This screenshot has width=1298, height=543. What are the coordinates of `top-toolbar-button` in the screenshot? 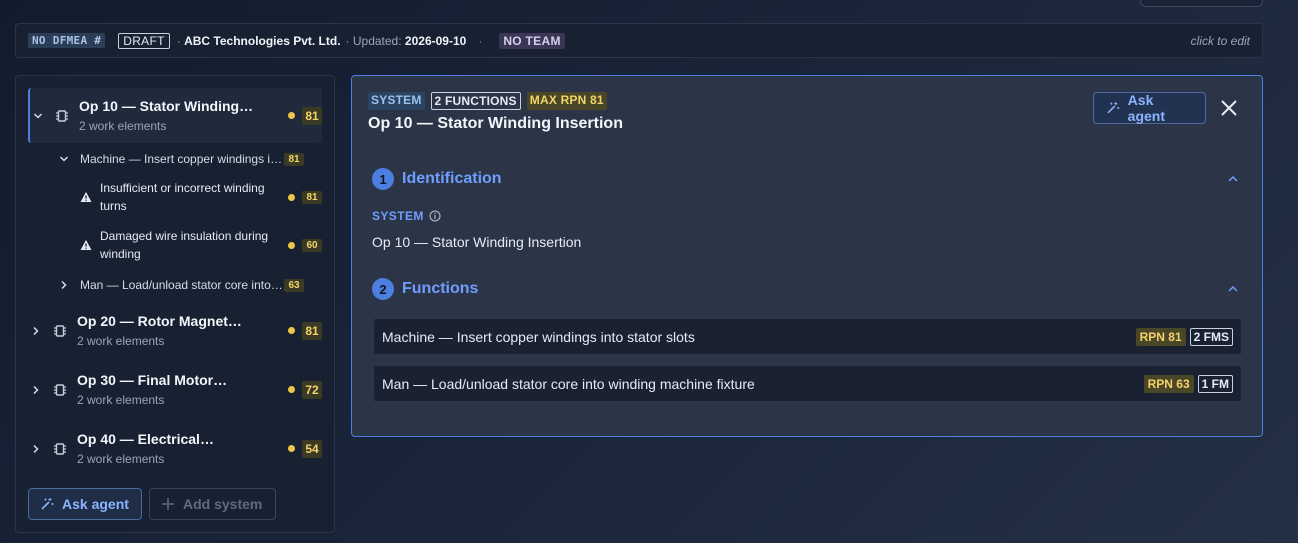 It's located at (1201, 3).